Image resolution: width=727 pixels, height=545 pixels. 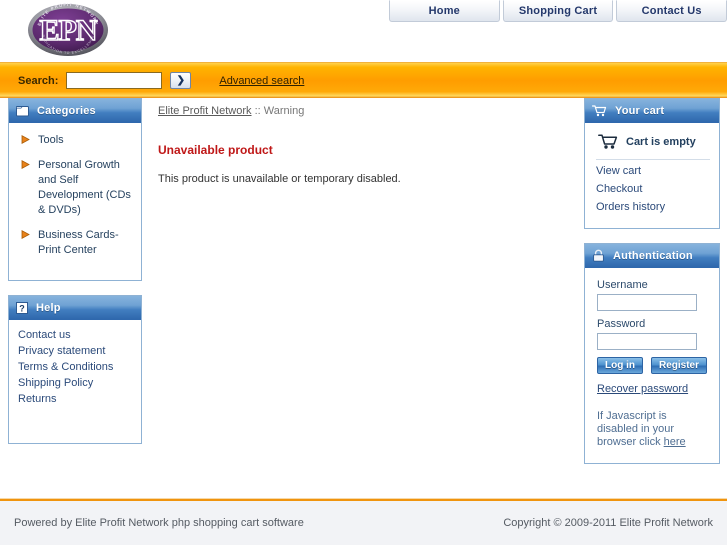 What do you see at coordinates (22, 110) in the screenshot?
I see `folder-icon` at bounding box center [22, 110].